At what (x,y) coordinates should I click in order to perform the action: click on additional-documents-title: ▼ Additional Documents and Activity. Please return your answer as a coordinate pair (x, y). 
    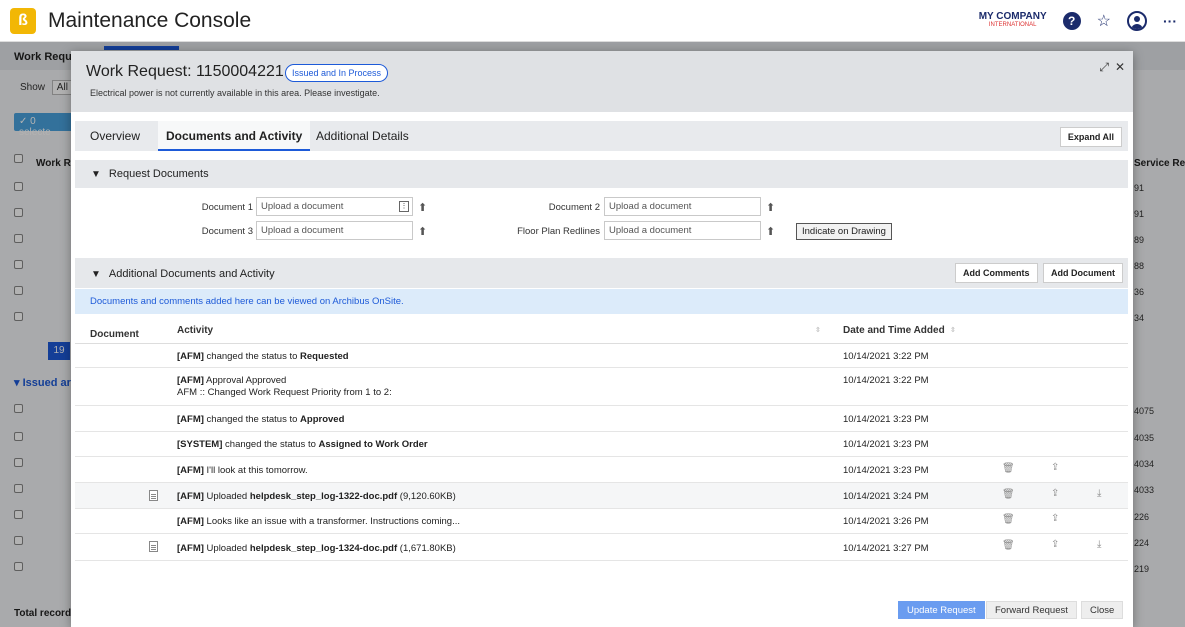
    Looking at the image, I should click on (183, 274).